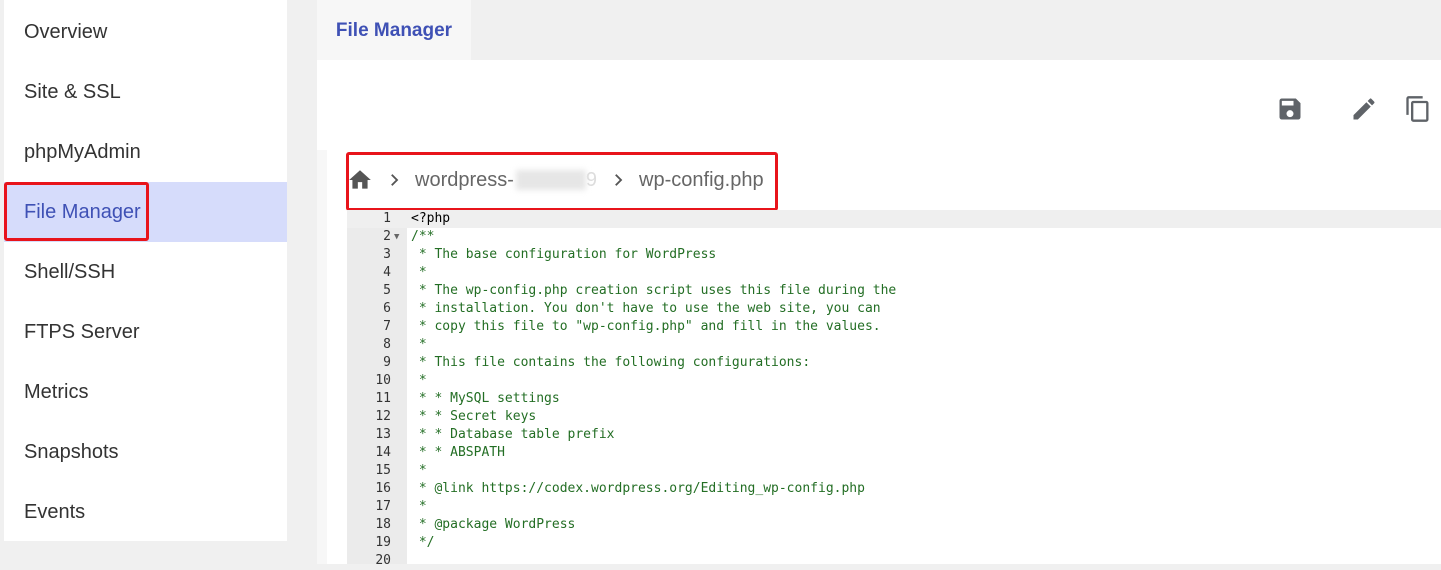 The width and height of the screenshot is (1441, 570). I want to click on sidebar-item-snapshots: Snapshots, so click(145, 452).